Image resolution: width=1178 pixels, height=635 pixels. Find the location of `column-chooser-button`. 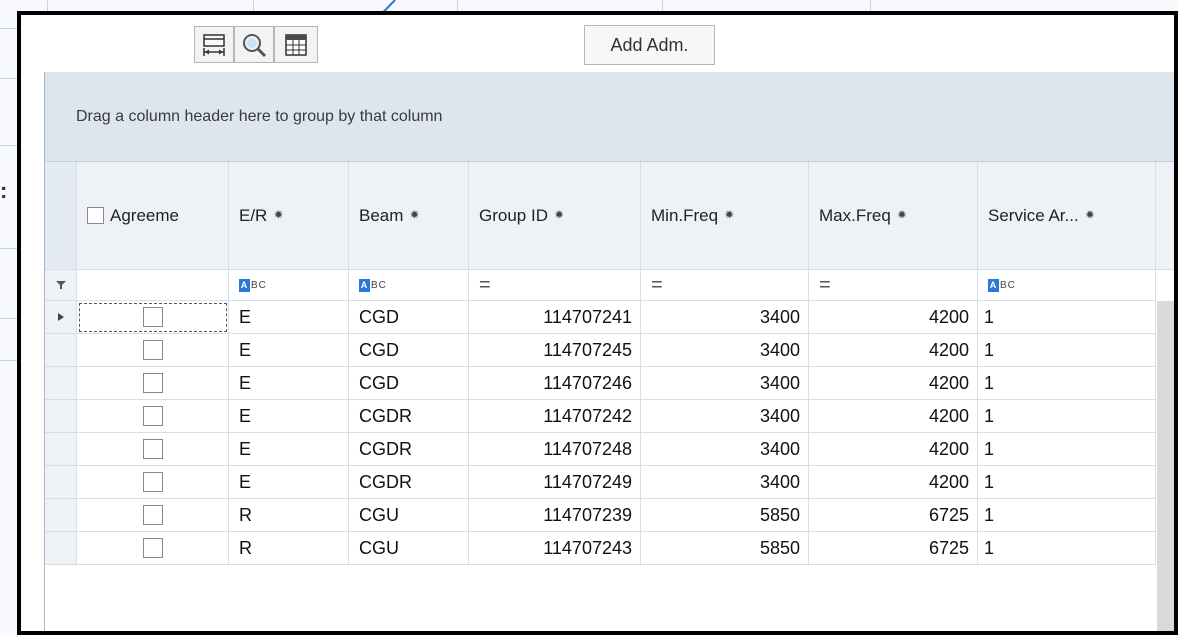

column-chooser-button is located at coordinates (296, 44).